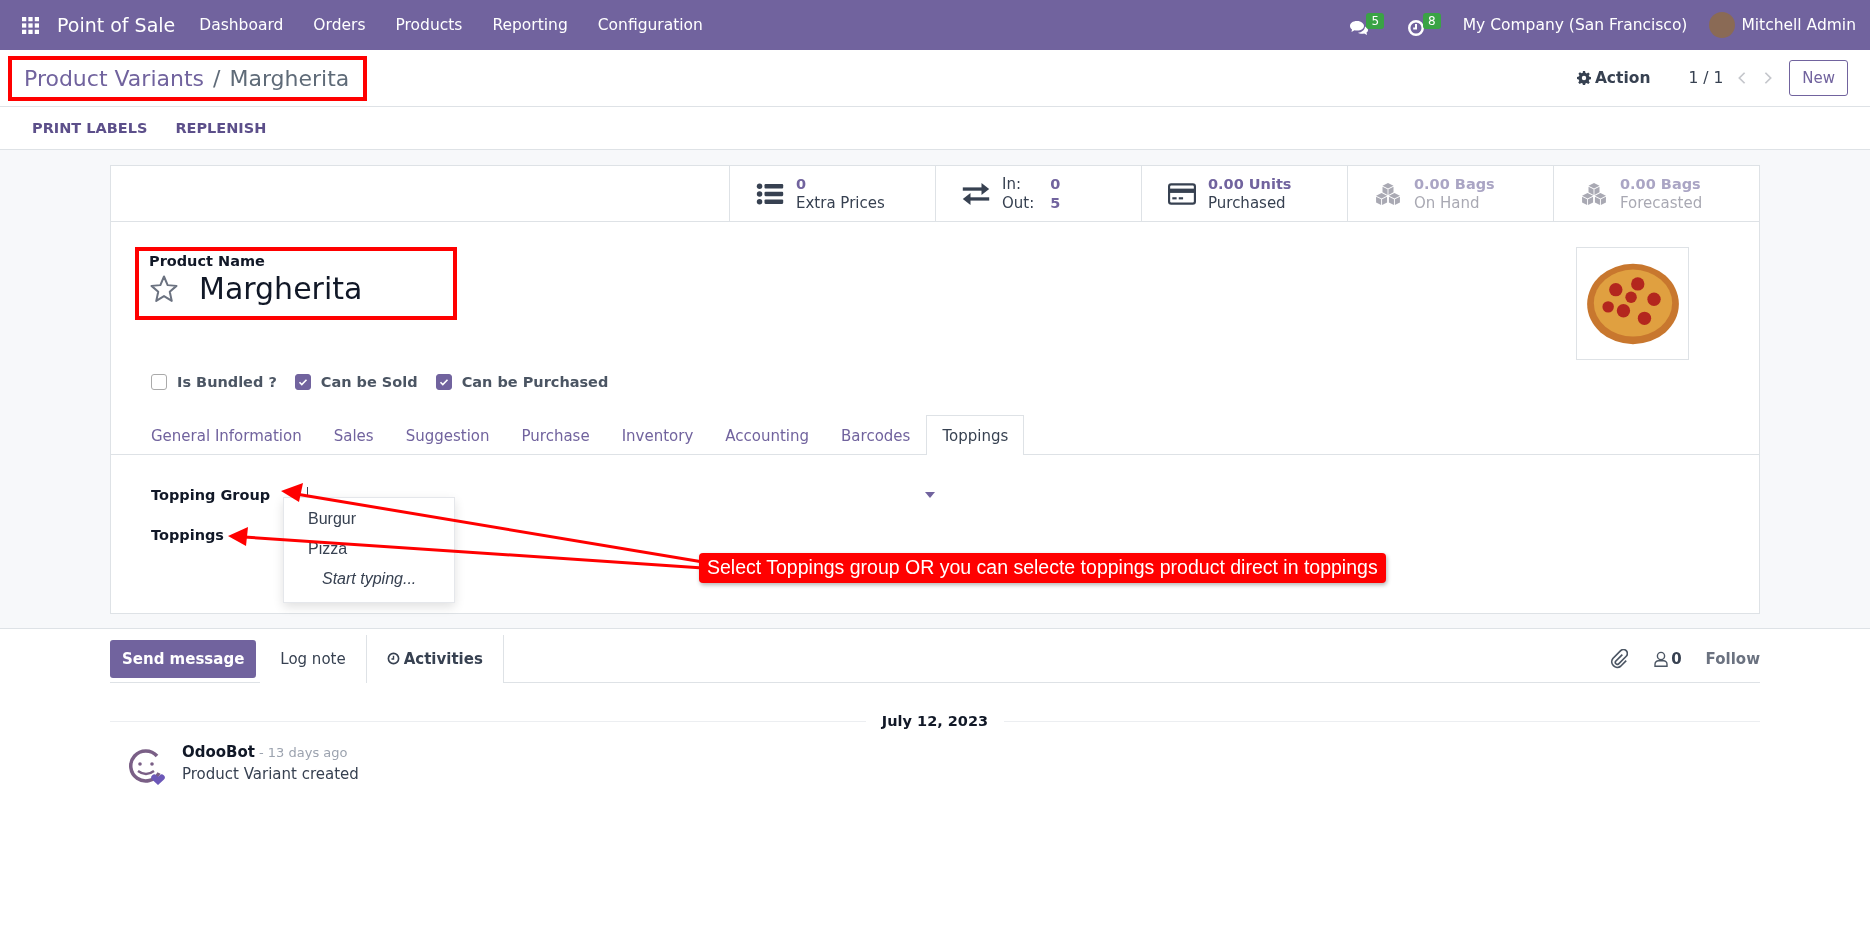  I want to click on tab: Sales, so click(353, 435).